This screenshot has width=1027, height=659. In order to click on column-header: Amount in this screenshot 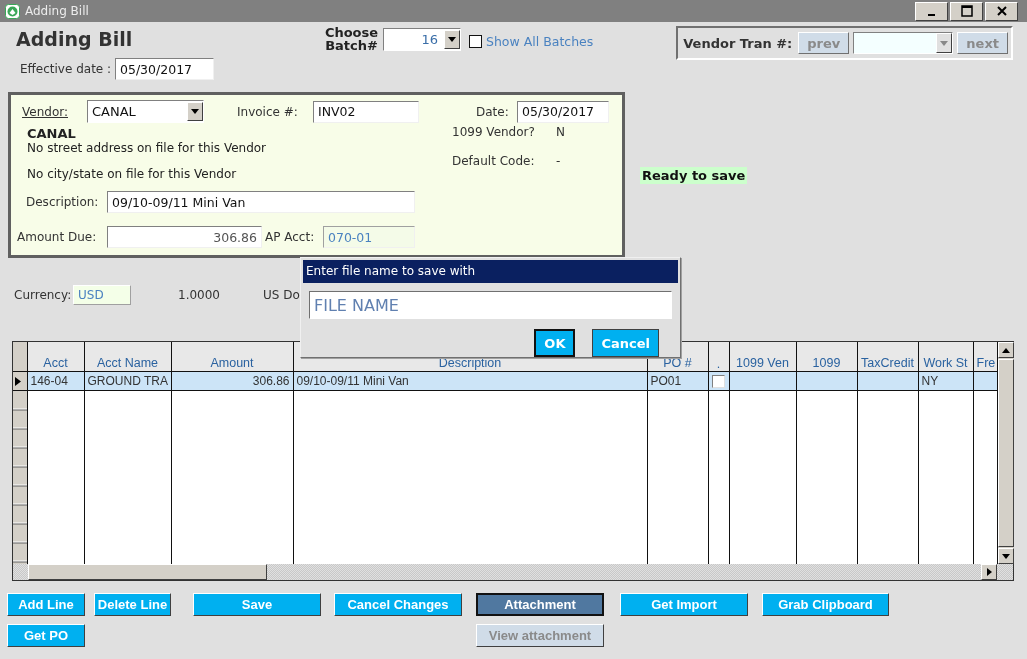, I will do `click(232, 357)`.